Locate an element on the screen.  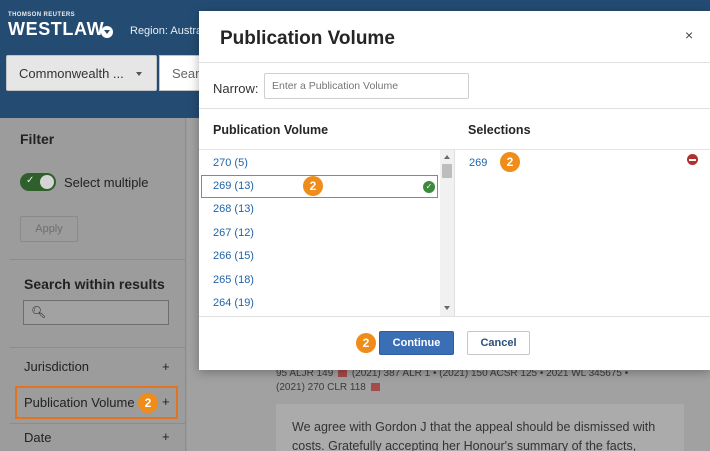
volume-option: 270 (5) is located at coordinates (319, 163).